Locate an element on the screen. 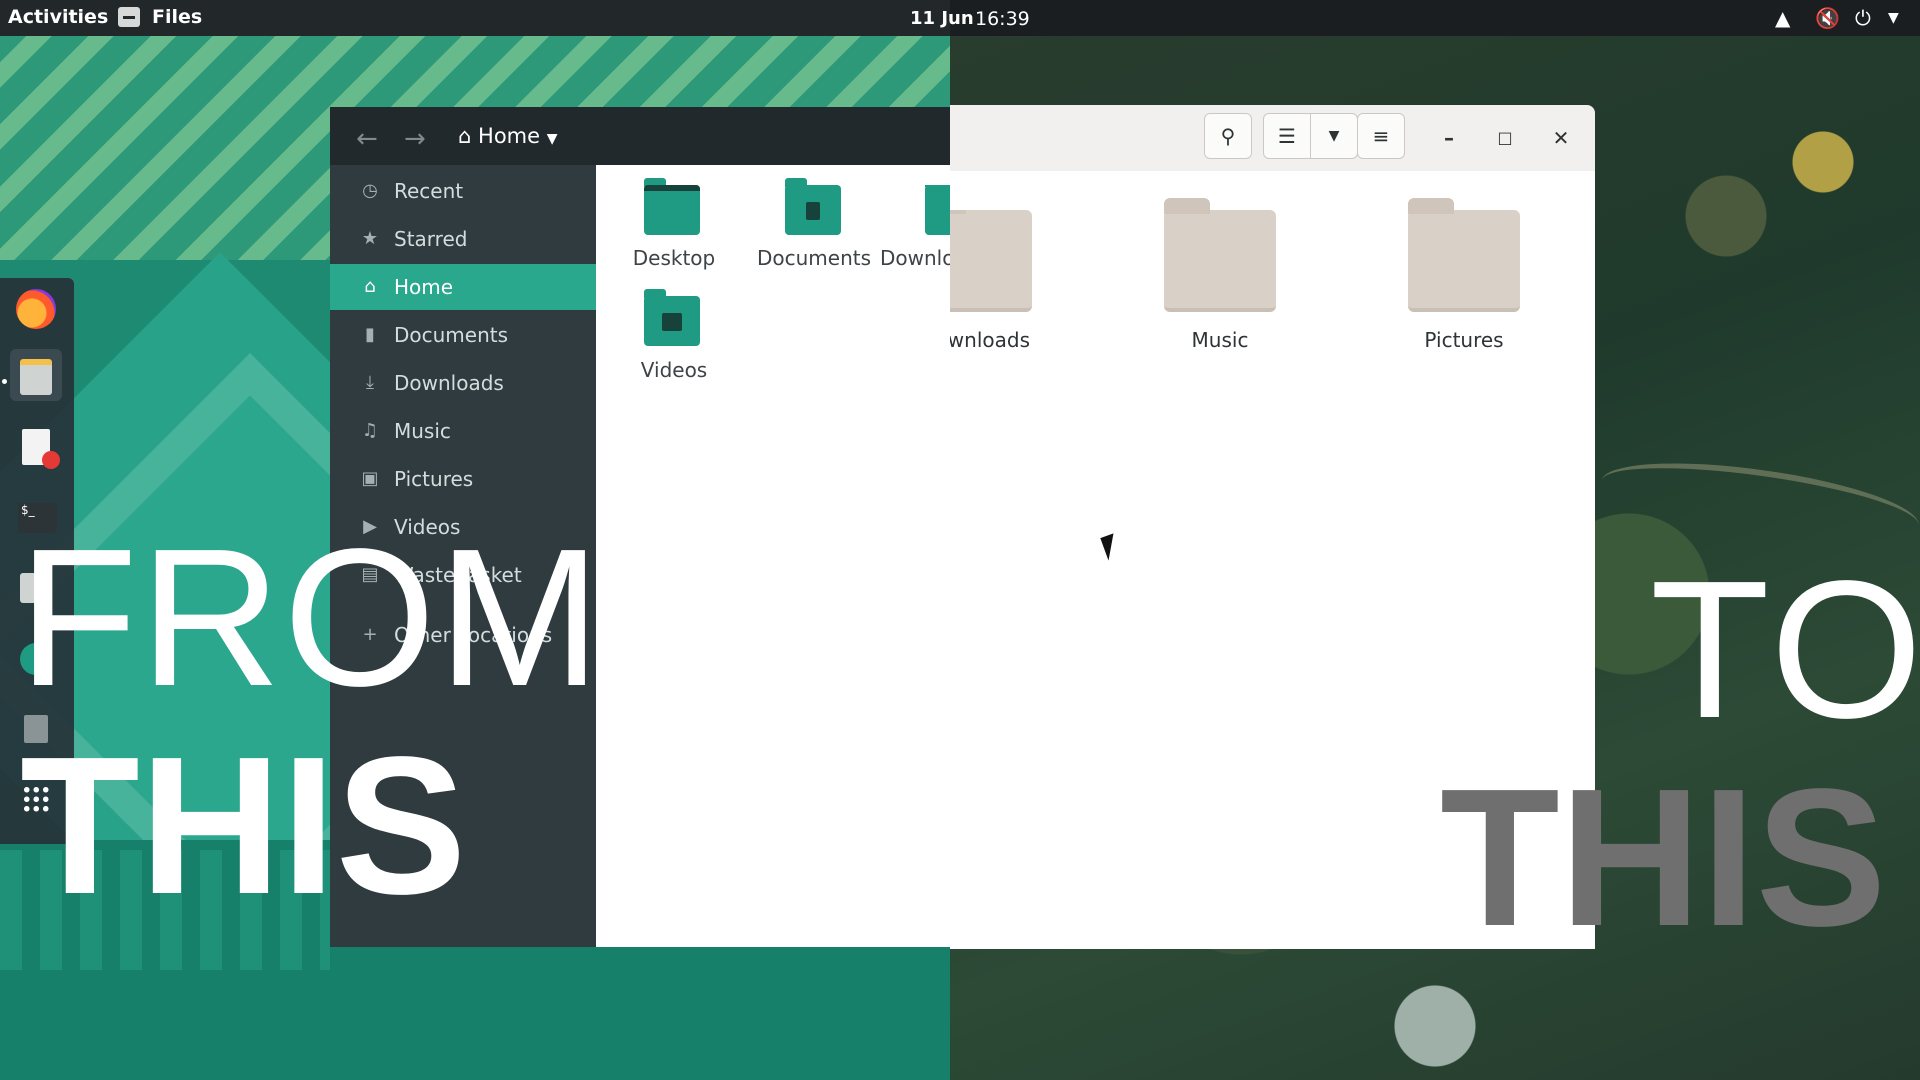  video-icon is located at coordinates (672, 317).